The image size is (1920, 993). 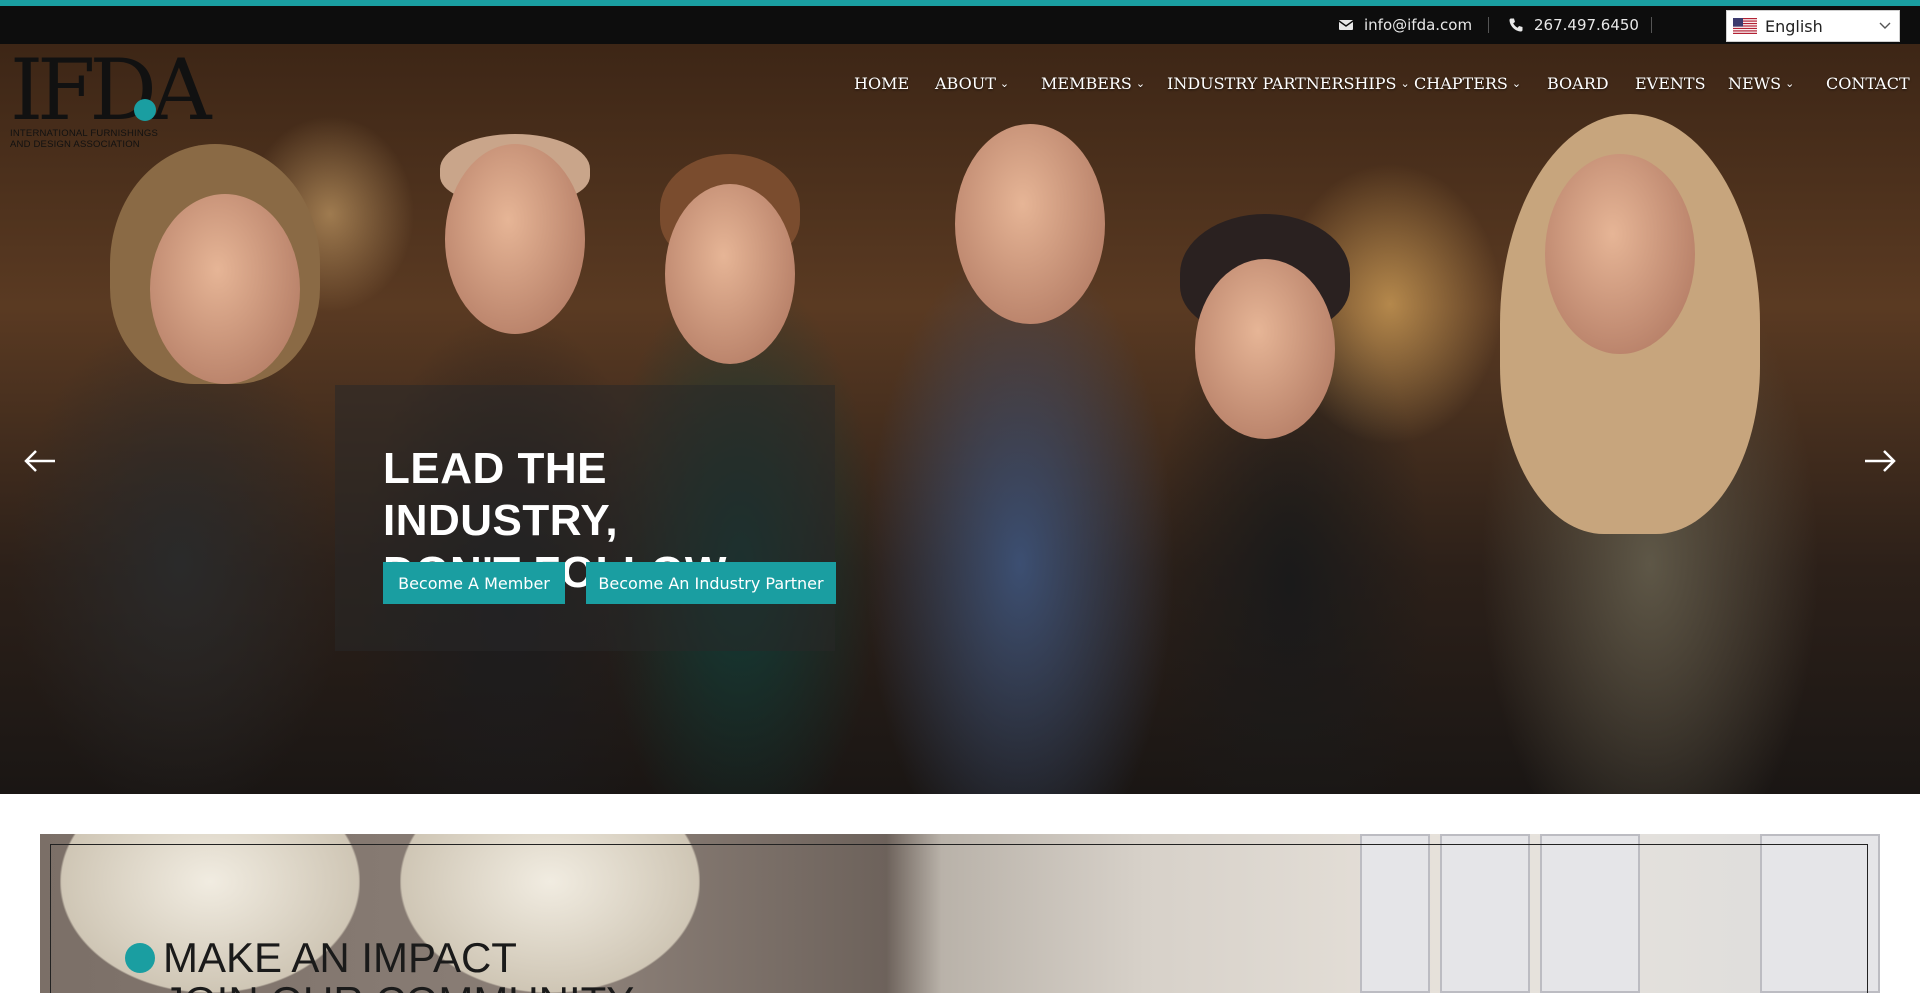 I want to click on nav-home: HOME, so click(x=881, y=83).